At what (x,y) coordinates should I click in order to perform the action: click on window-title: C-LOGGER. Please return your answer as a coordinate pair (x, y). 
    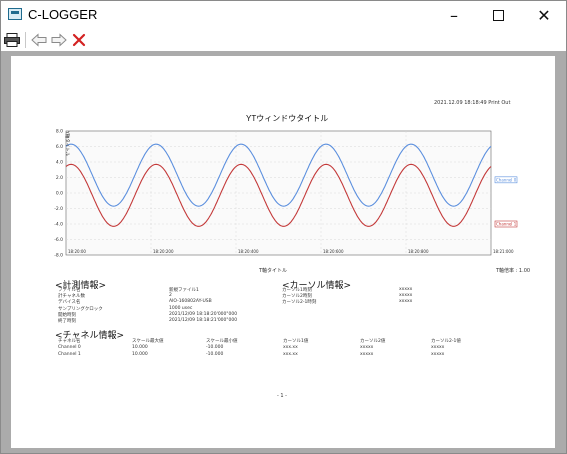
    Looking at the image, I should click on (63, 14).